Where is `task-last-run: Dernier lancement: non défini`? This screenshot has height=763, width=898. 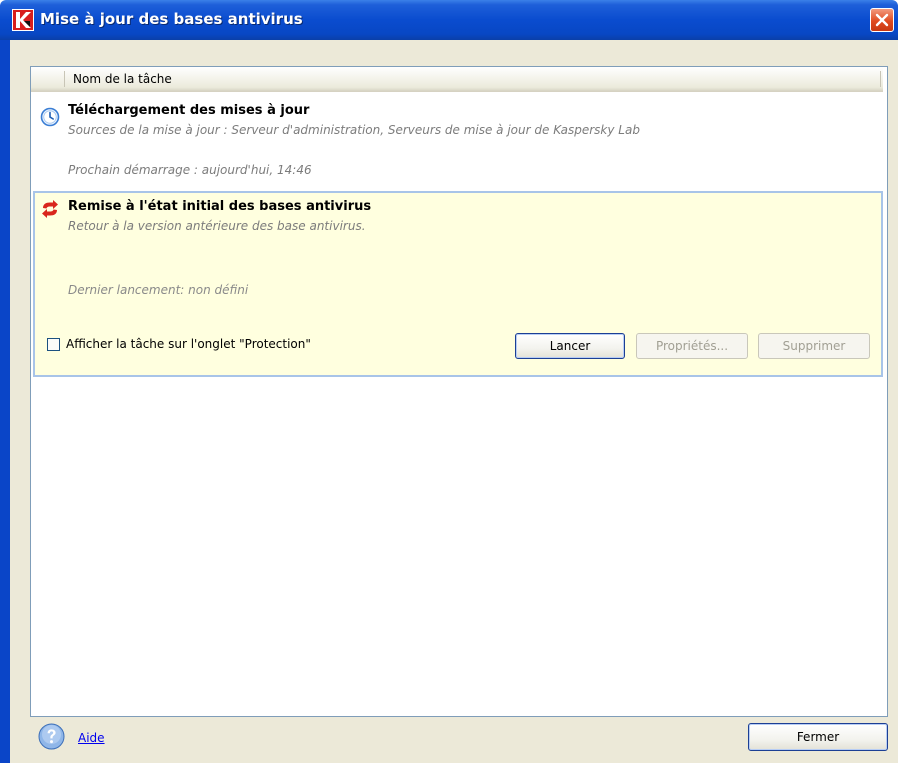 task-last-run: Dernier lancement: non défini is located at coordinates (158, 290).